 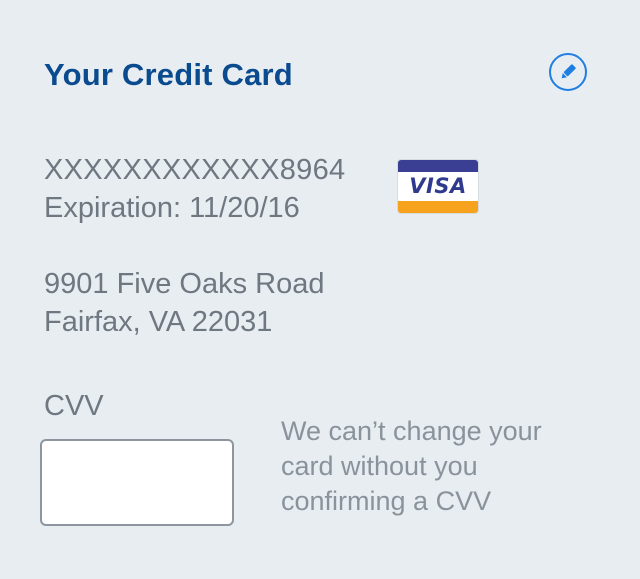 What do you see at coordinates (137, 482) in the screenshot?
I see `cvv-input` at bounding box center [137, 482].